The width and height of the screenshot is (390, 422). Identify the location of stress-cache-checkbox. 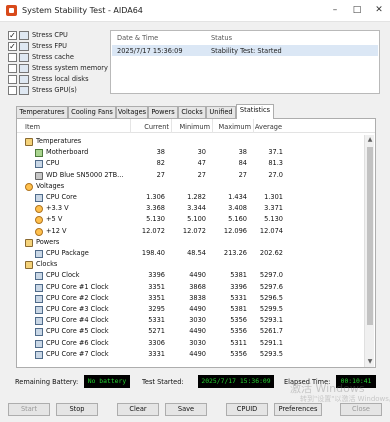
(12, 57).